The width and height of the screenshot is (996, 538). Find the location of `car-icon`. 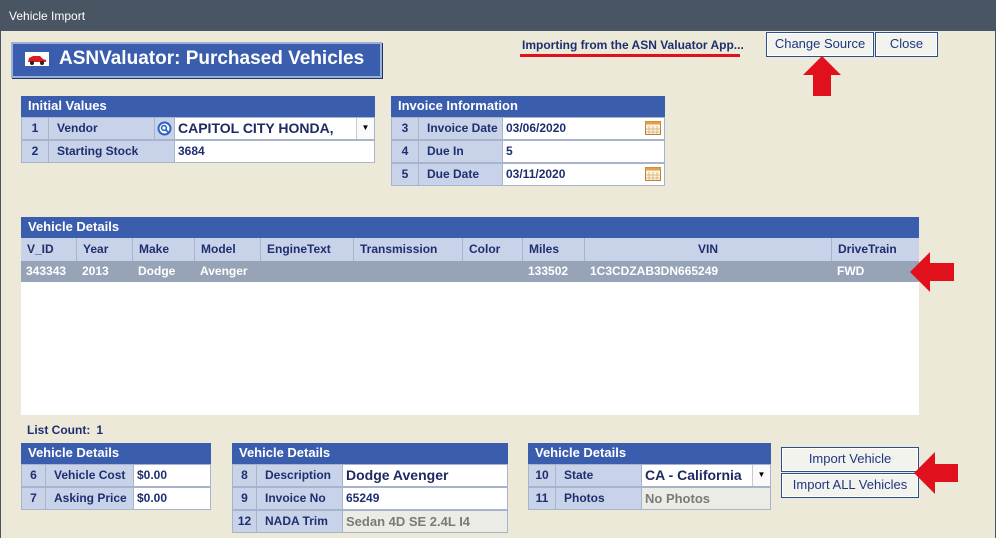

car-icon is located at coordinates (37, 59).